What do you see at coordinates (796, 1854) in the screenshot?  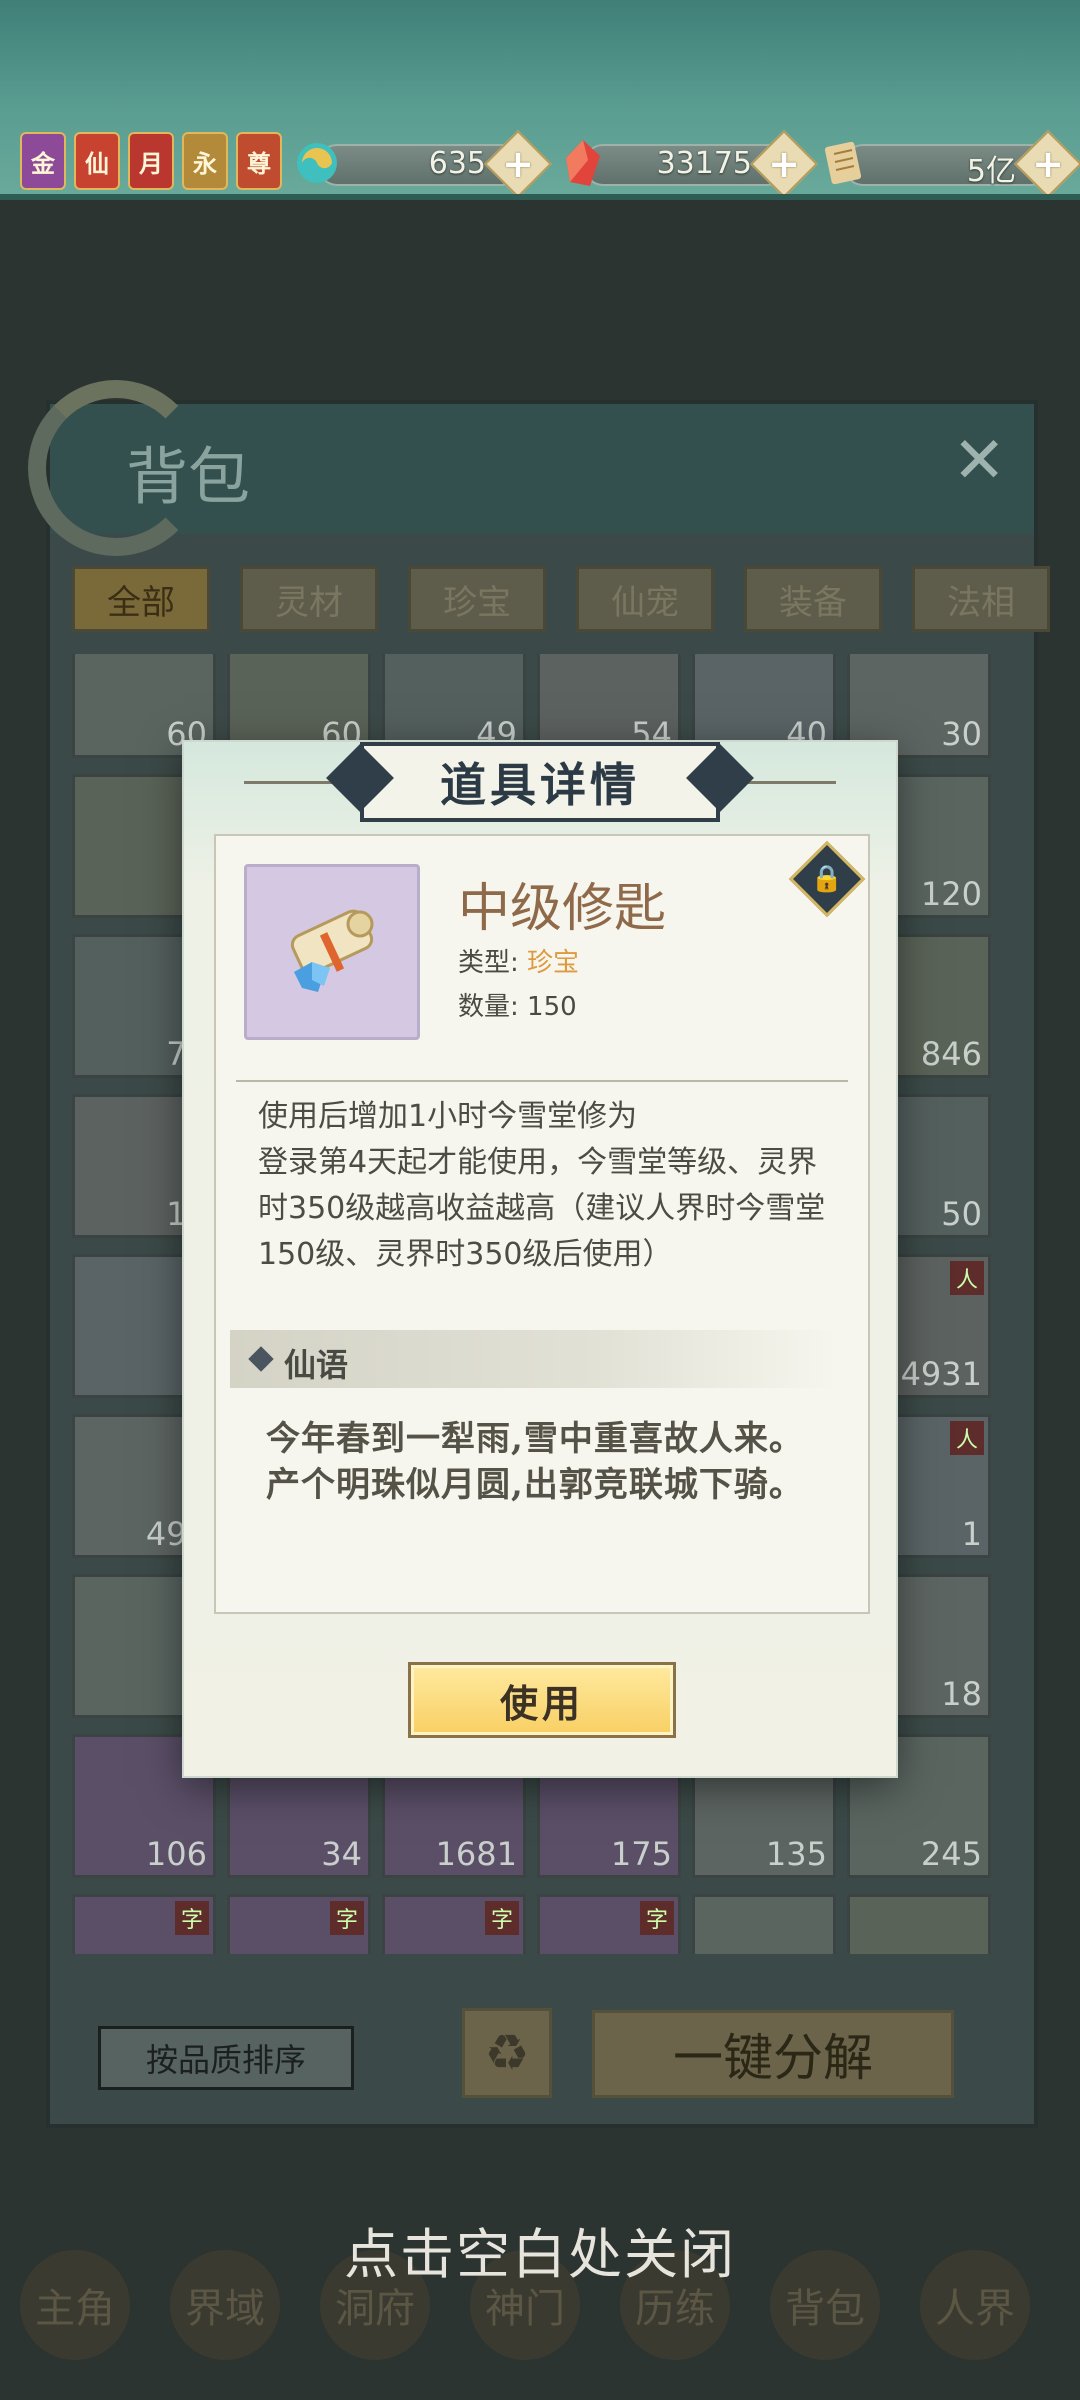 I see `item-count: 135` at bounding box center [796, 1854].